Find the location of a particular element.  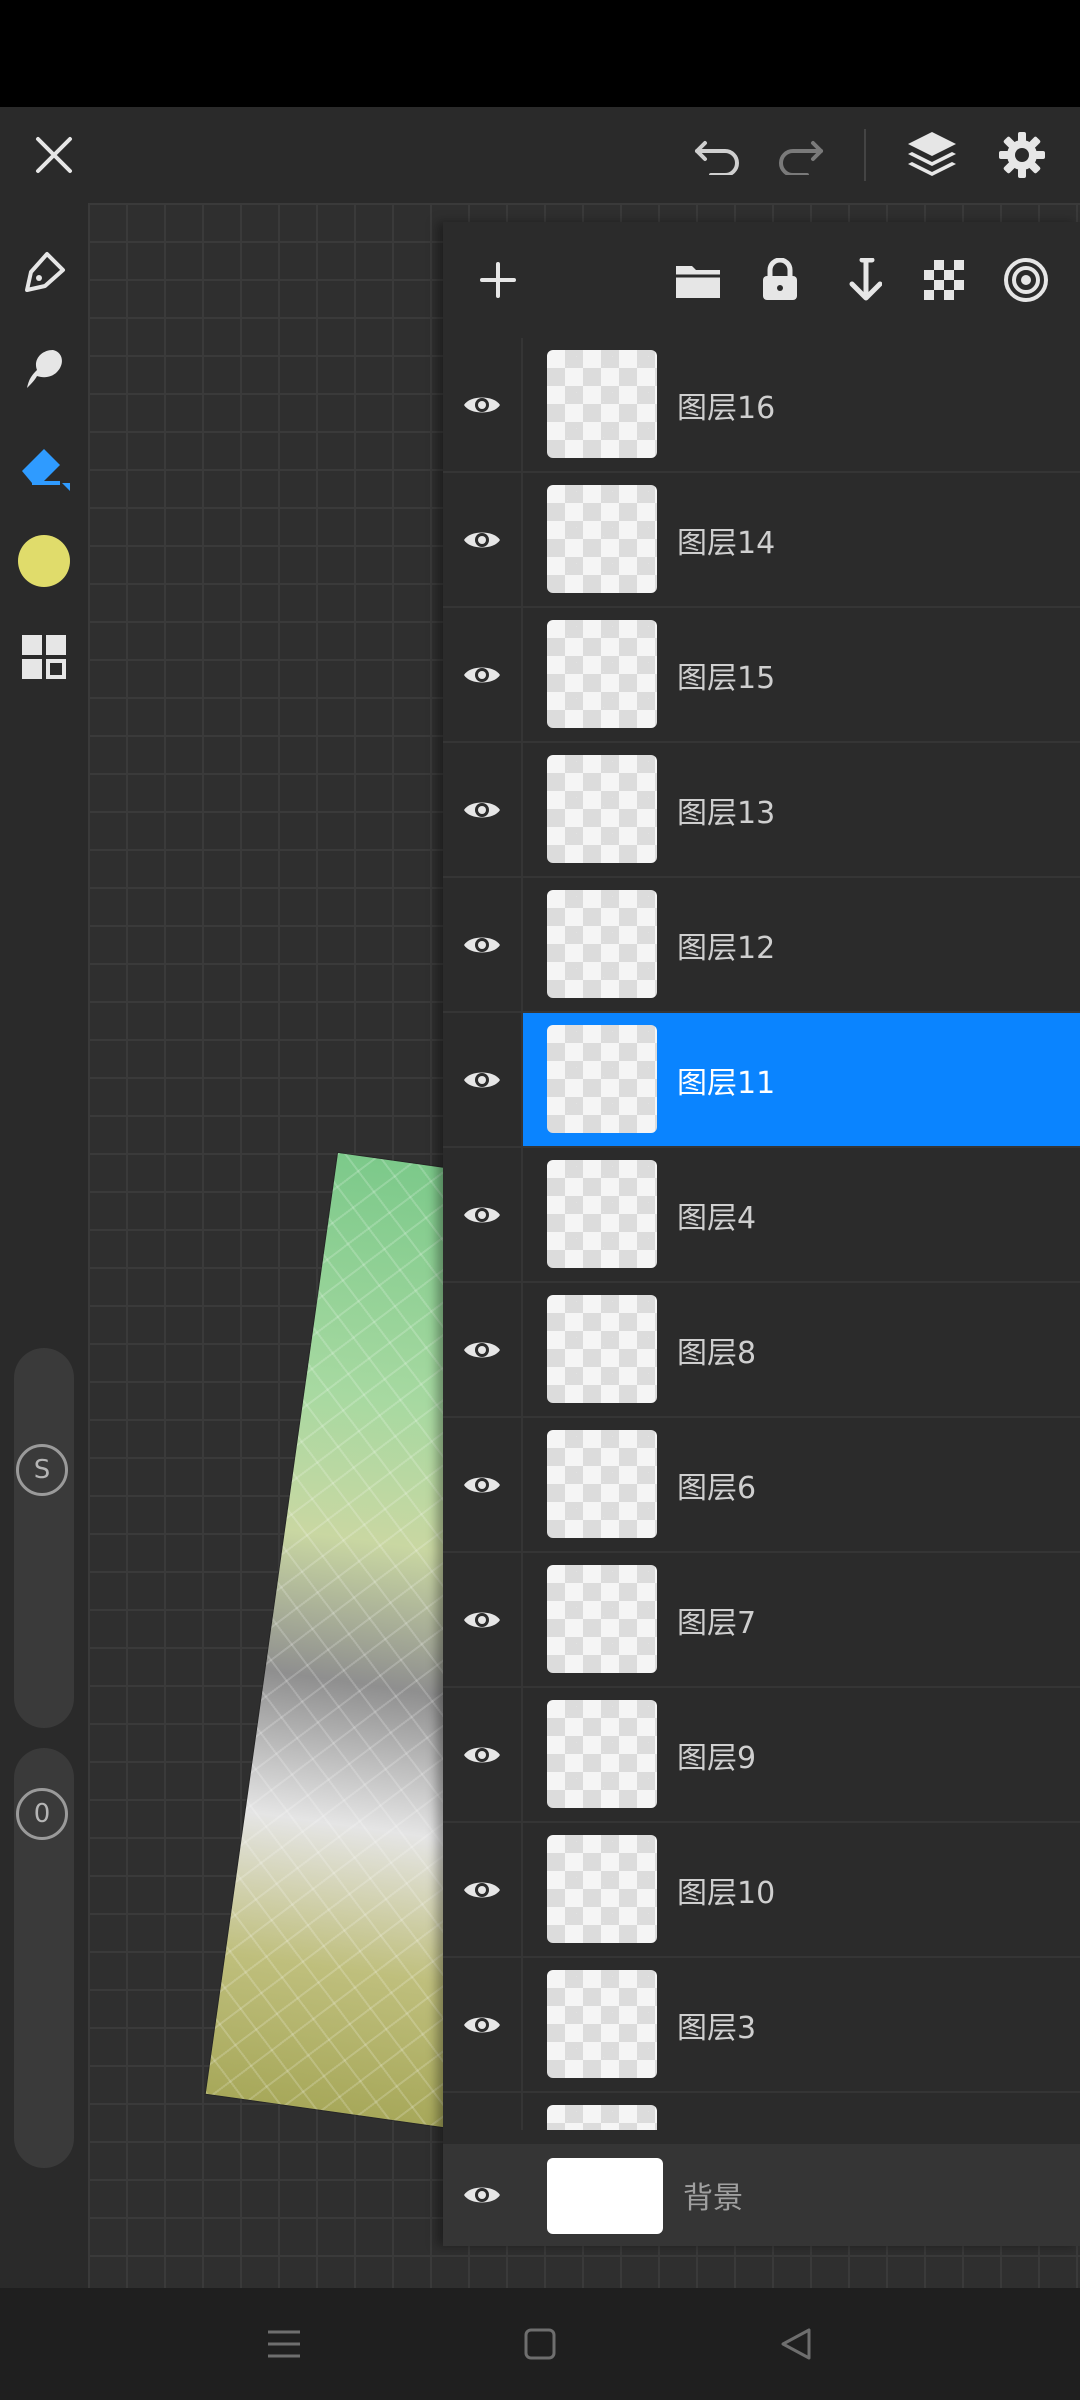

layer-name: 图层13 is located at coordinates (726, 813).